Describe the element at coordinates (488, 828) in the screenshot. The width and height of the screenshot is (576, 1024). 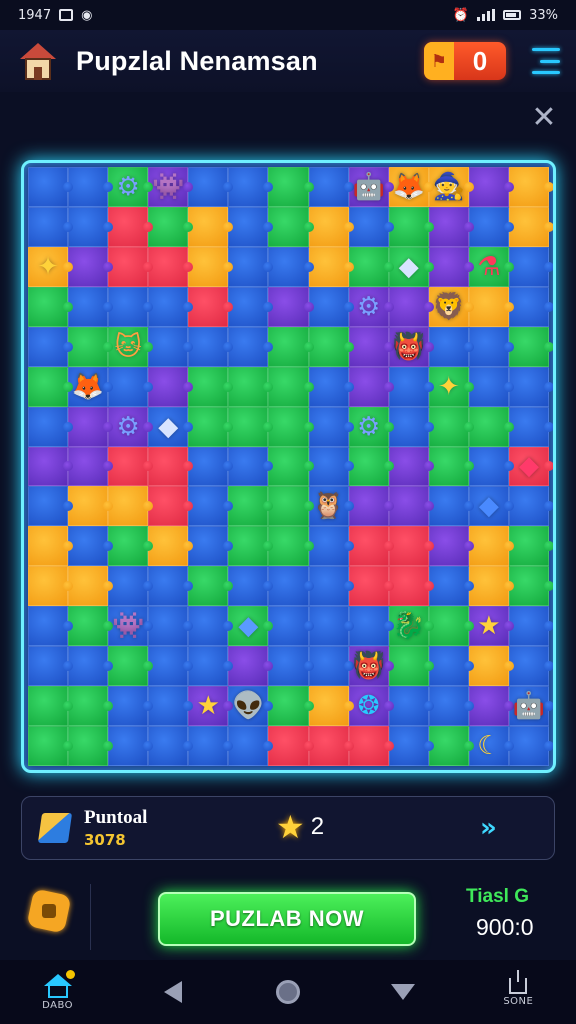
I see `fast-forward-icon: »` at that location.